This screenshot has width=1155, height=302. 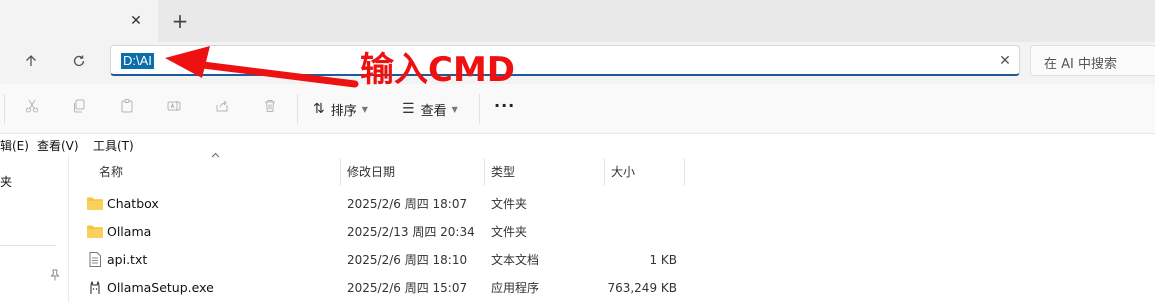 What do you see at coordinates (408, 109) in the screenshot?
I see `view-icon: ☰` at bounding box center [408, 109].